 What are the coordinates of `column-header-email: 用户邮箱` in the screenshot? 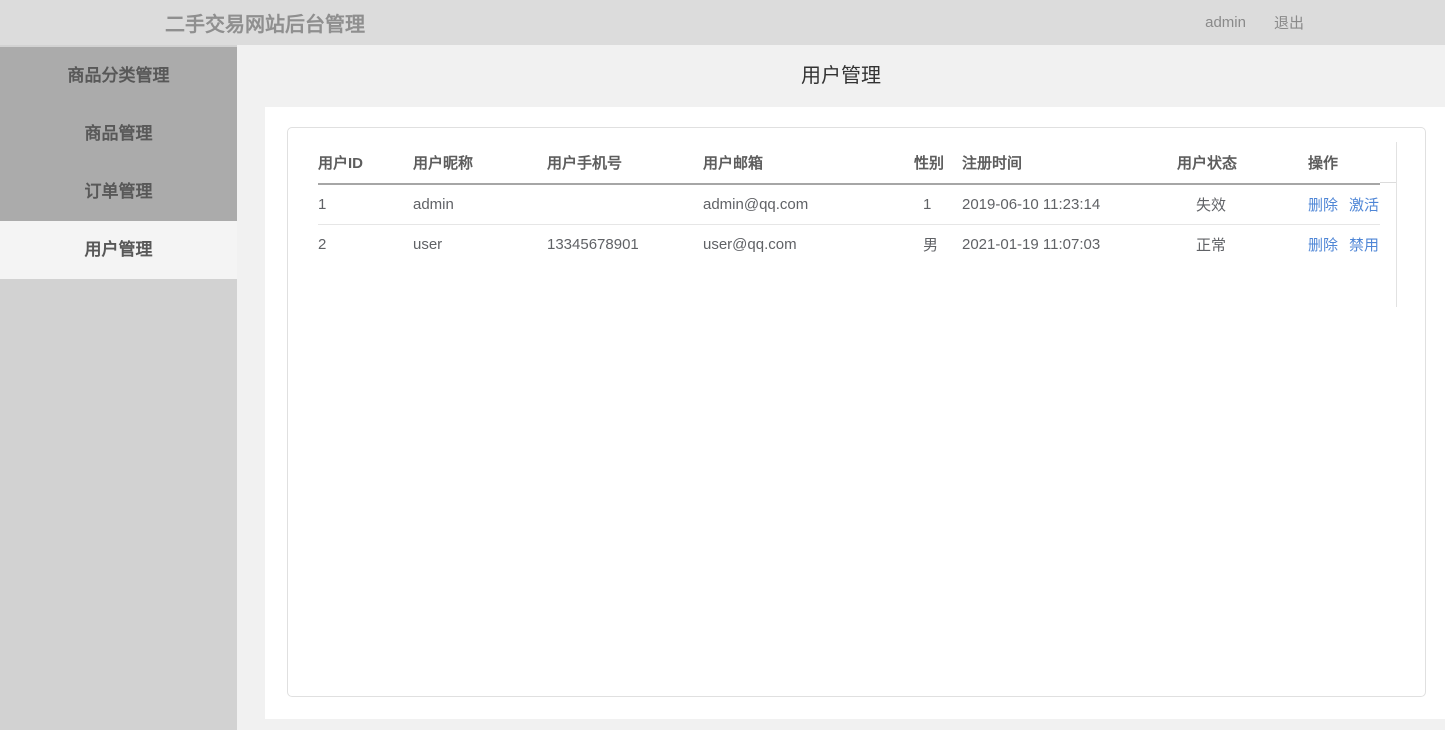 It's located at (808, 163).